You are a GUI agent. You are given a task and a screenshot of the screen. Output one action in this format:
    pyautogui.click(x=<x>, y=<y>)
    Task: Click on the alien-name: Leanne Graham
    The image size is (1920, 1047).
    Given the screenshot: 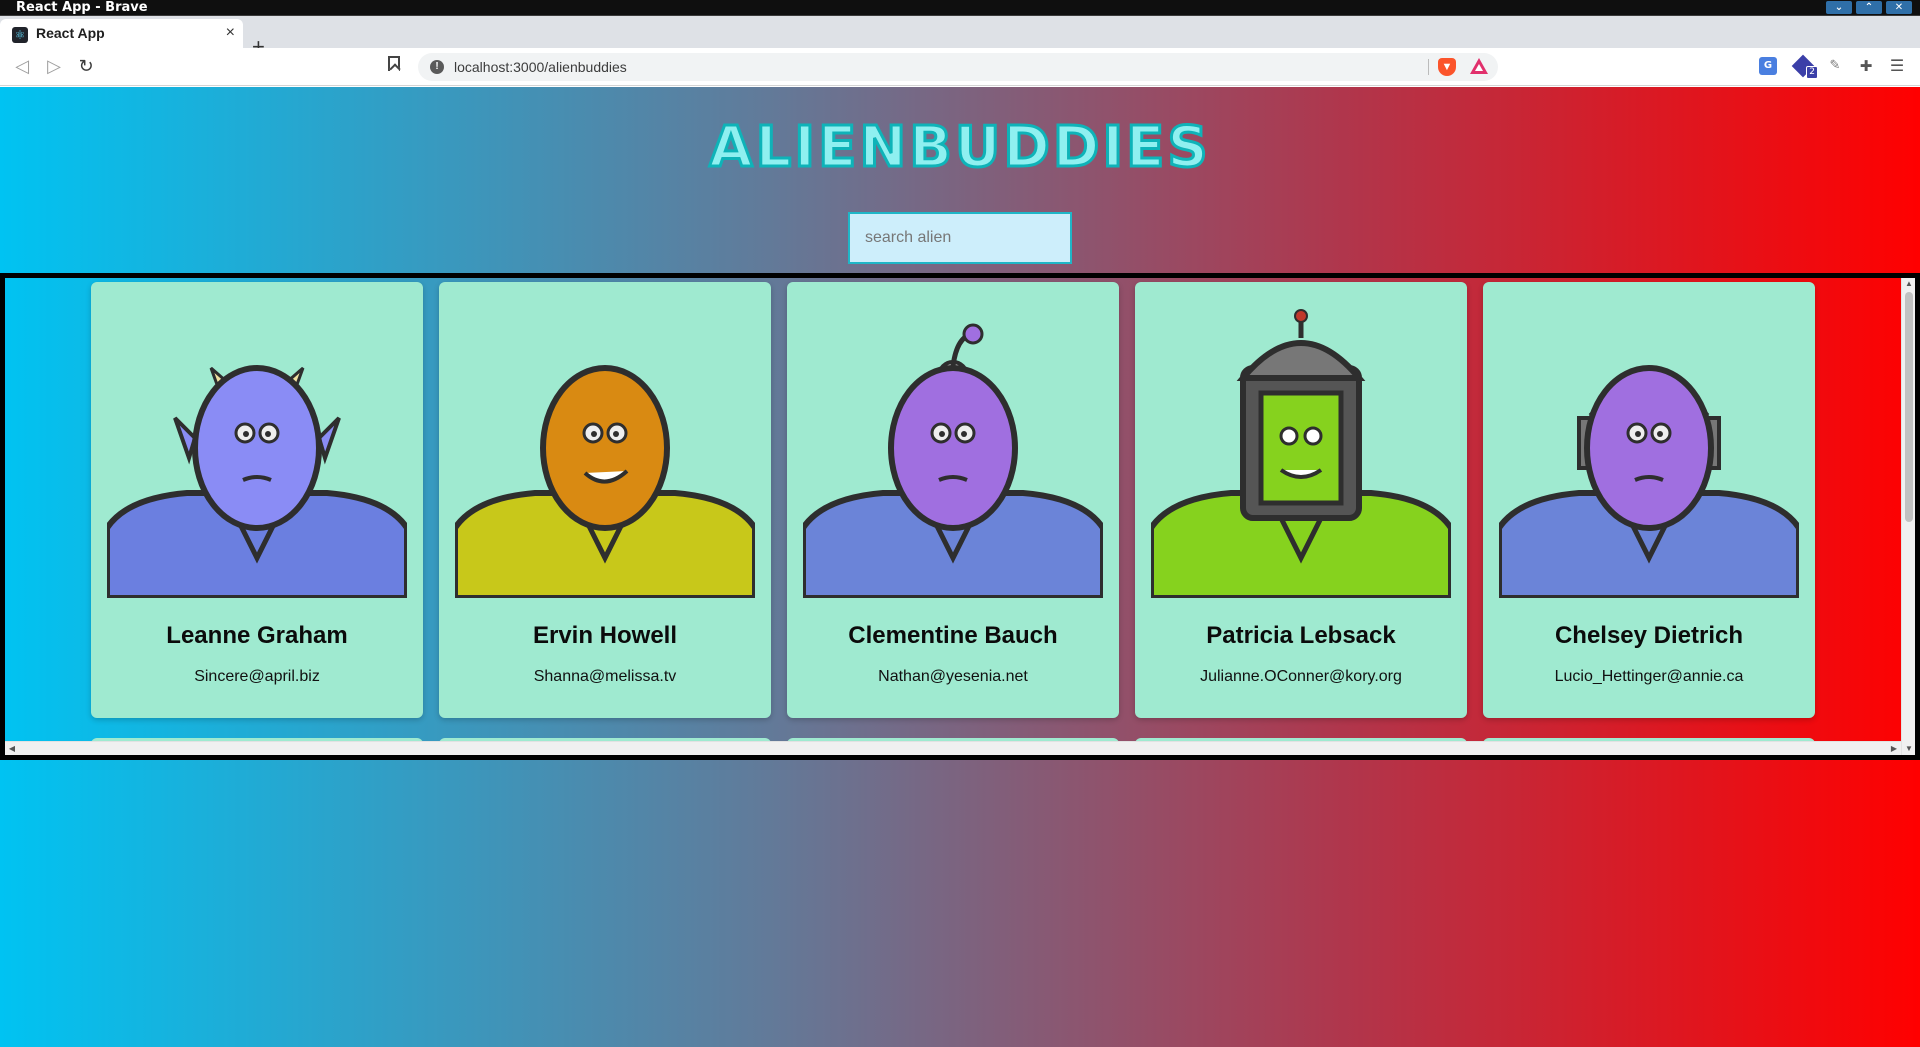 What is the action you would take?
    pyautogui.click(x=257, y=635)
    